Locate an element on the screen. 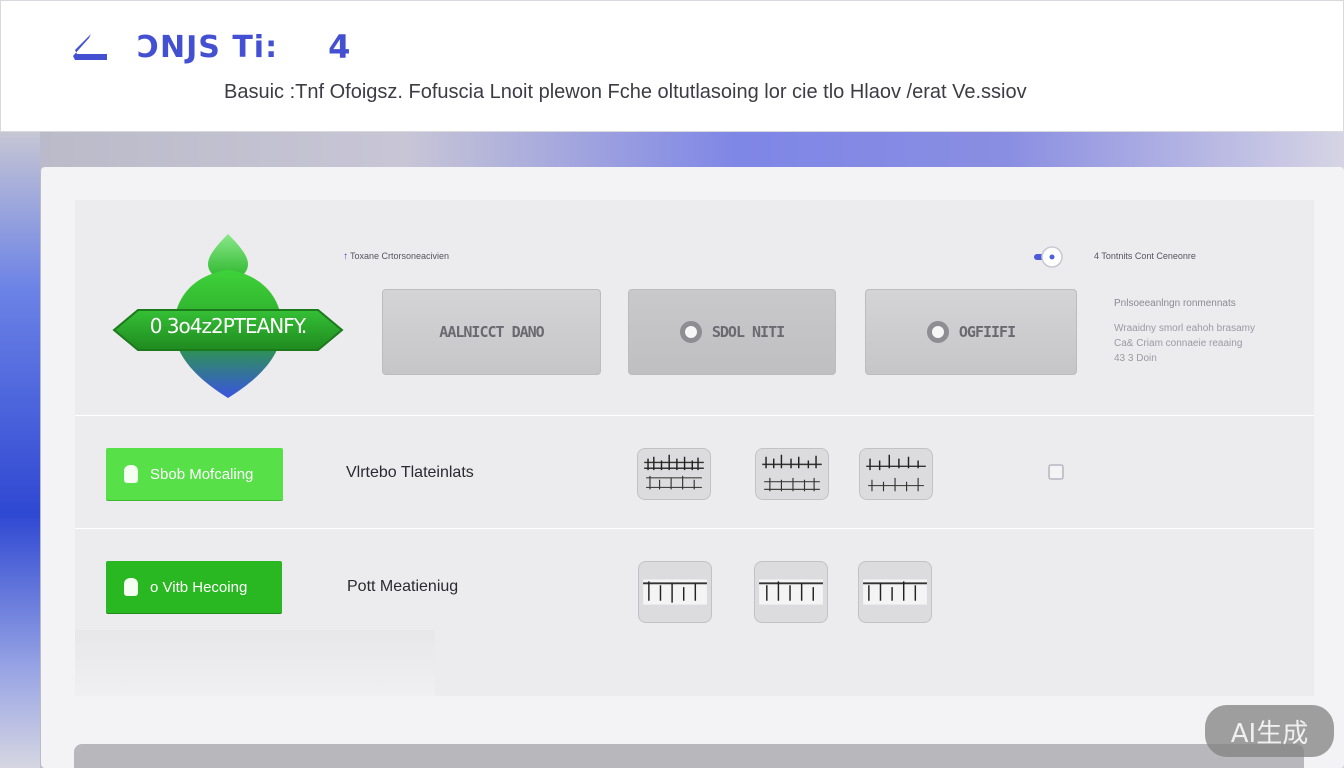  side-line: Wraaidny smorl eahoh brasamy is located at coordinates (1184, 328).